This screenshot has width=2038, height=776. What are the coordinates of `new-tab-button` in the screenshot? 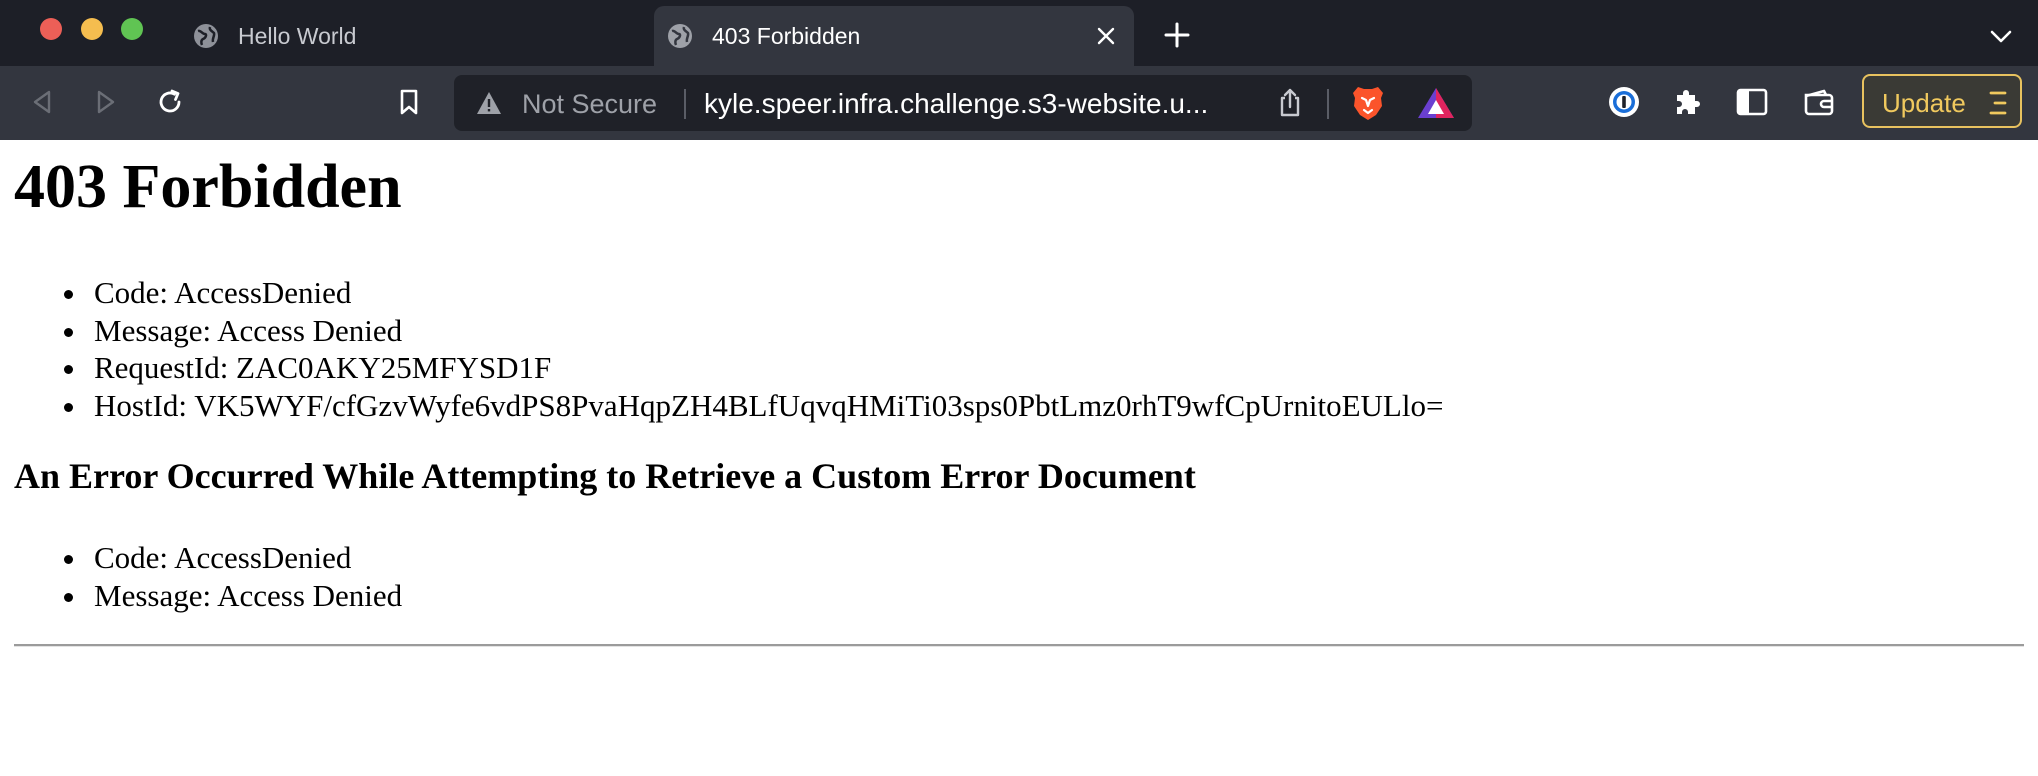 It's located at (1177, 35).